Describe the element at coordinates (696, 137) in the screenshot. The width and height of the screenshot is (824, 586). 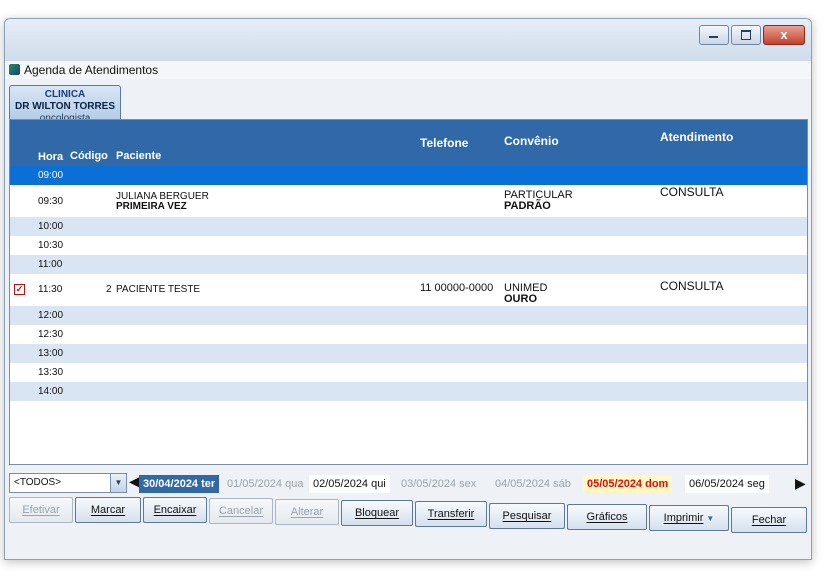
I see `column-atendimento: Atendimento` at that location.